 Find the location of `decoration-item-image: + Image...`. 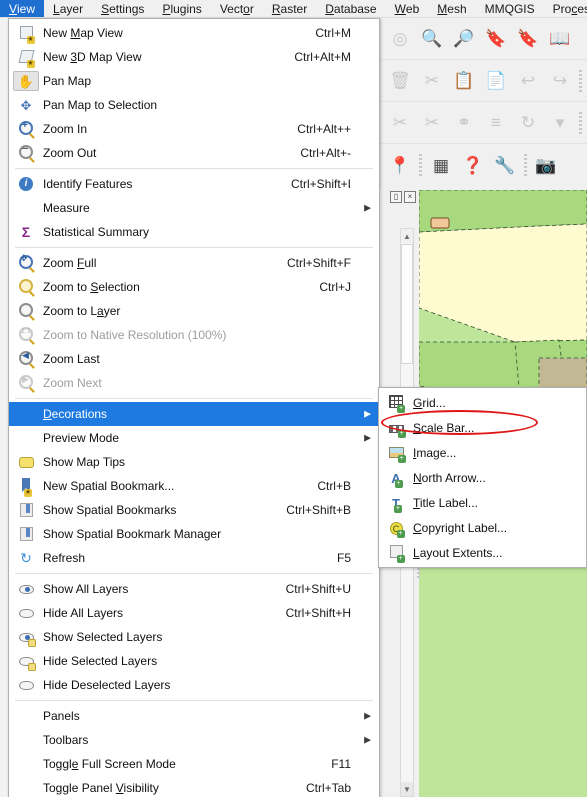

decoration-item-image: + Image... is located at coordinates (482, 452).